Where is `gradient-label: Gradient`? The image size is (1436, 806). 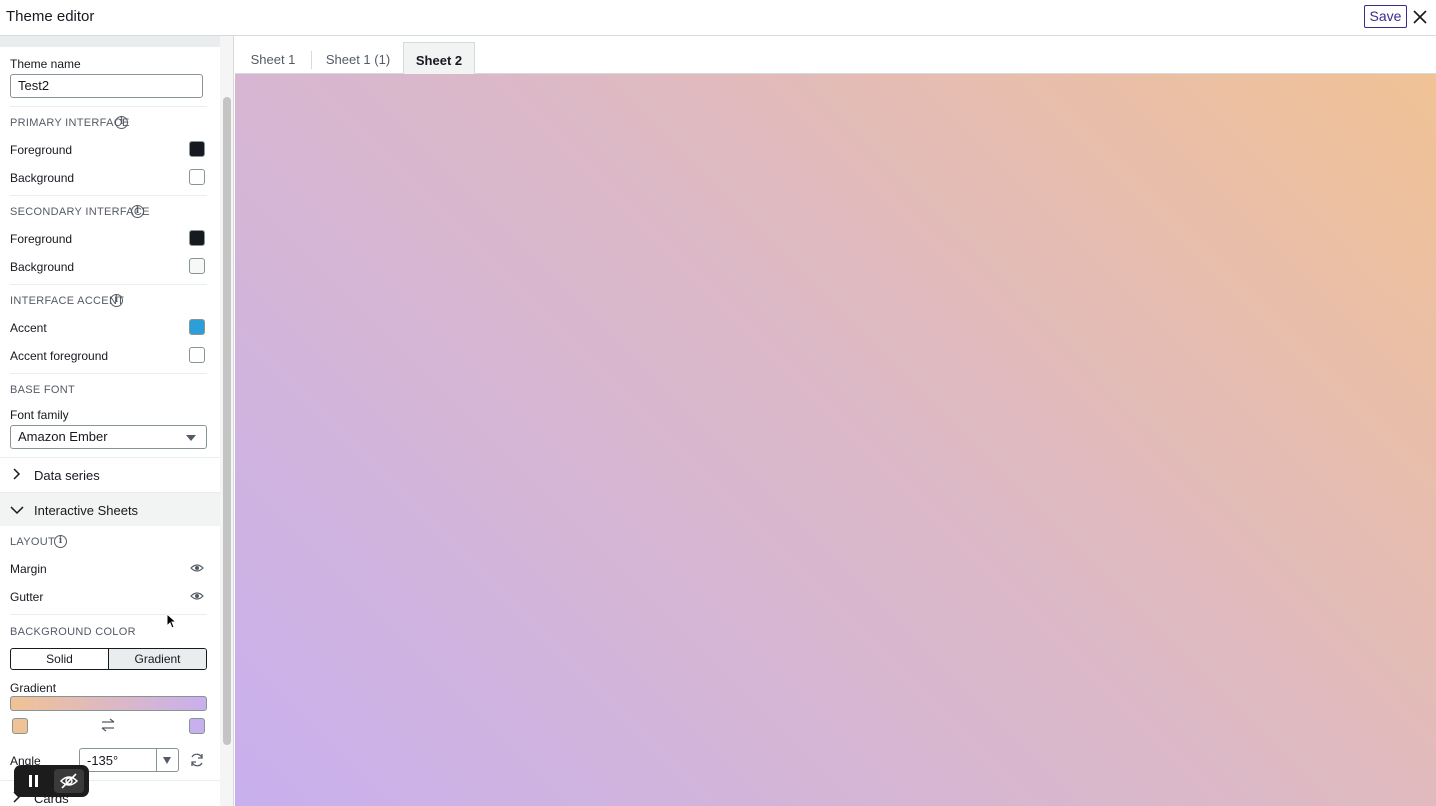 gradient-label: Gradient is located at coordinates (33, 688).